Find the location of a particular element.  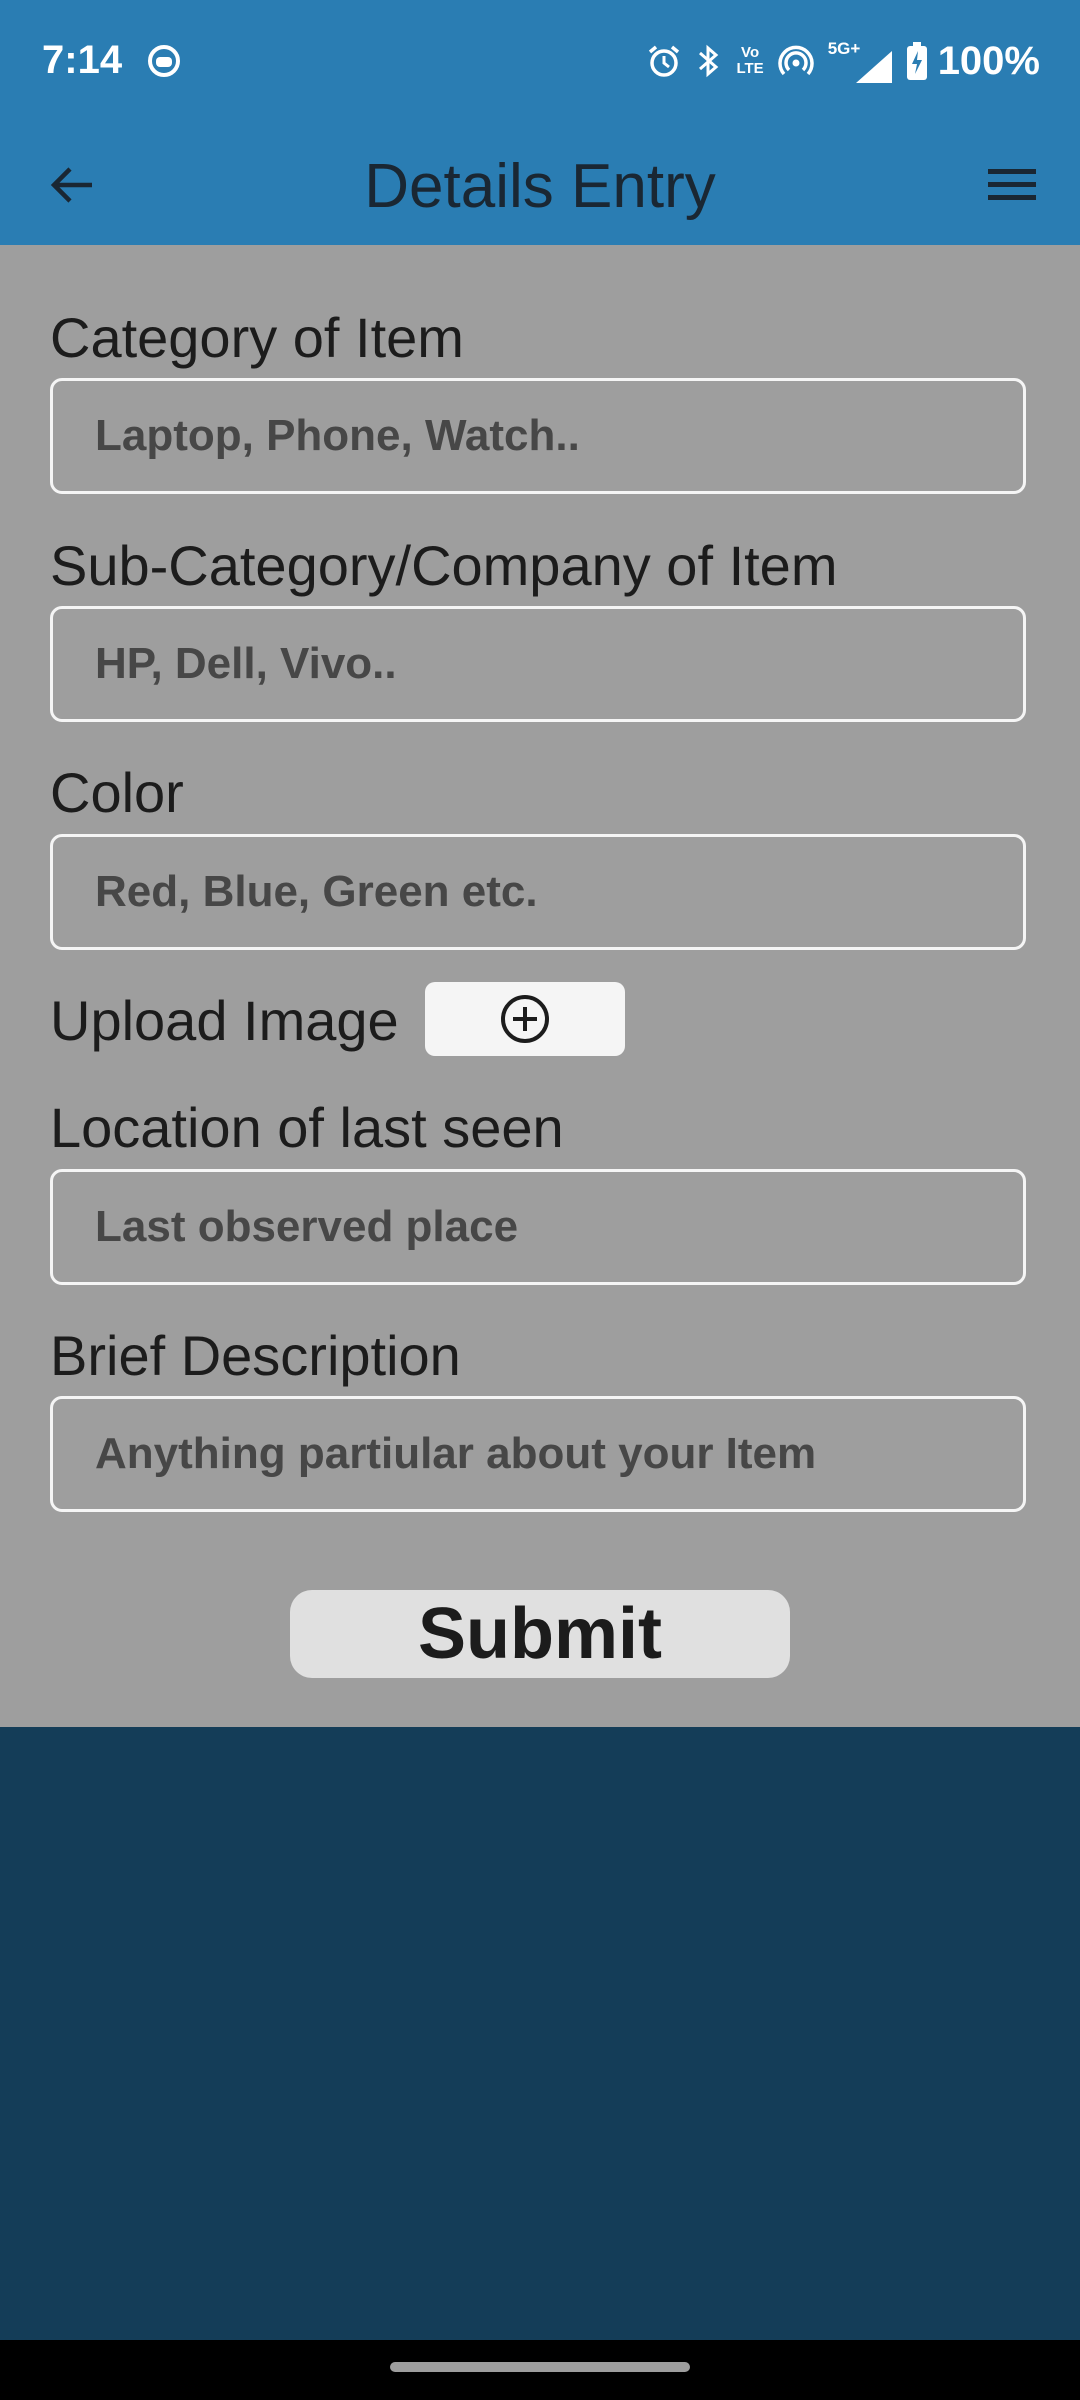

menu-icon is located at coordinates (1012, 184).